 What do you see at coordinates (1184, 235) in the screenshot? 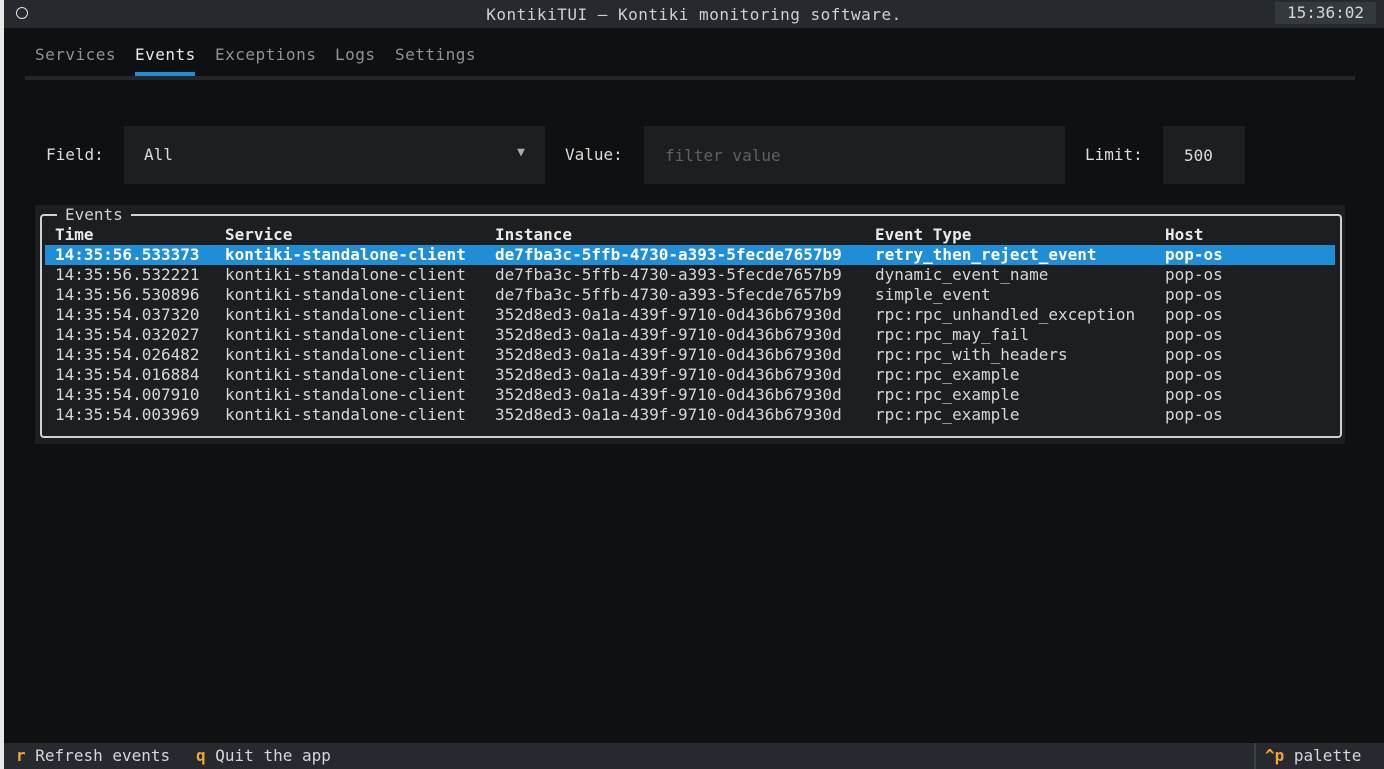
I see `column-header-host: Host` at bounding box center [1184, 235].